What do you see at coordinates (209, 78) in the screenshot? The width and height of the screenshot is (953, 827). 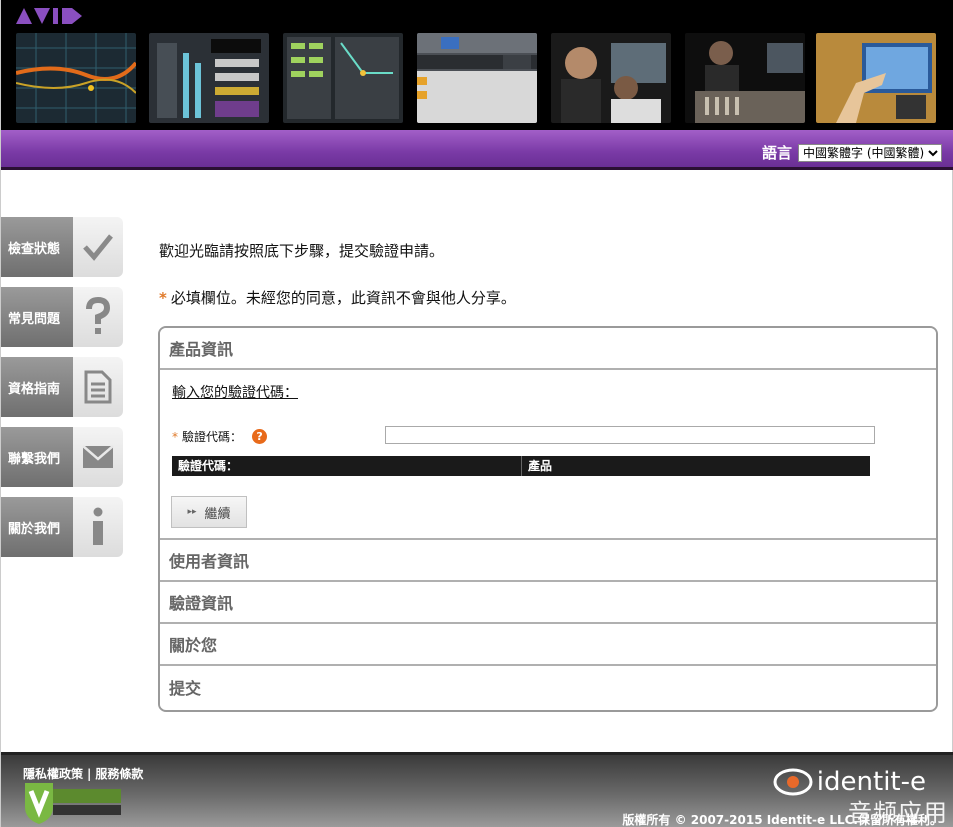 I see `banner-image-mixer` at bounding box center [209, 78].